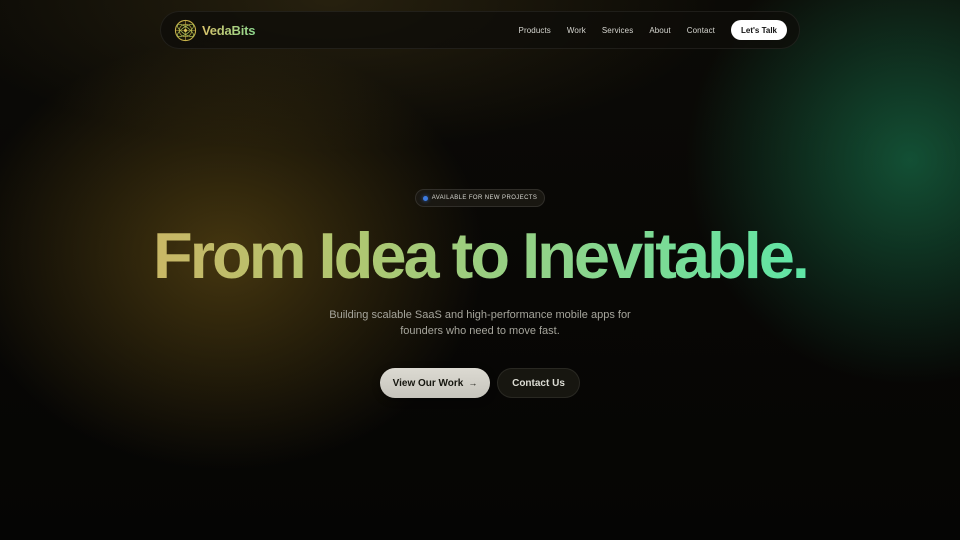 The width and height of the screenshot is (960, 540). I want to click on orbit-globe-icon, so click(185, 30).